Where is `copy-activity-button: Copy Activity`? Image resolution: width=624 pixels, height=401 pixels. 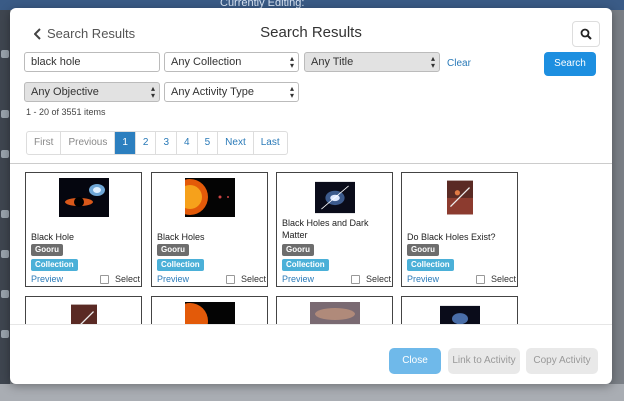
copy-activity-button: Copy Activity is located at coordinates (562, 361).